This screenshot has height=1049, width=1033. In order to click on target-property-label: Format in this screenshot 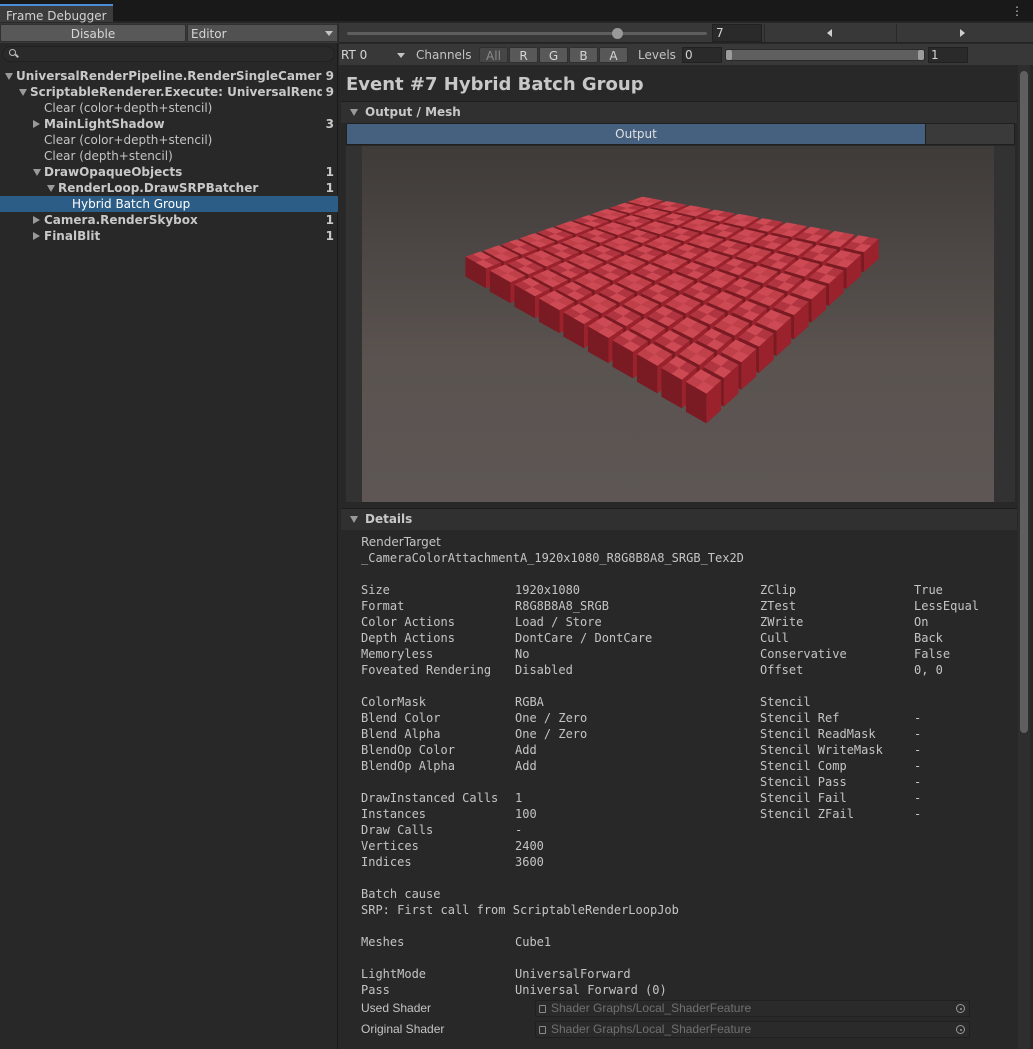, I will do `click(383, 606)`.